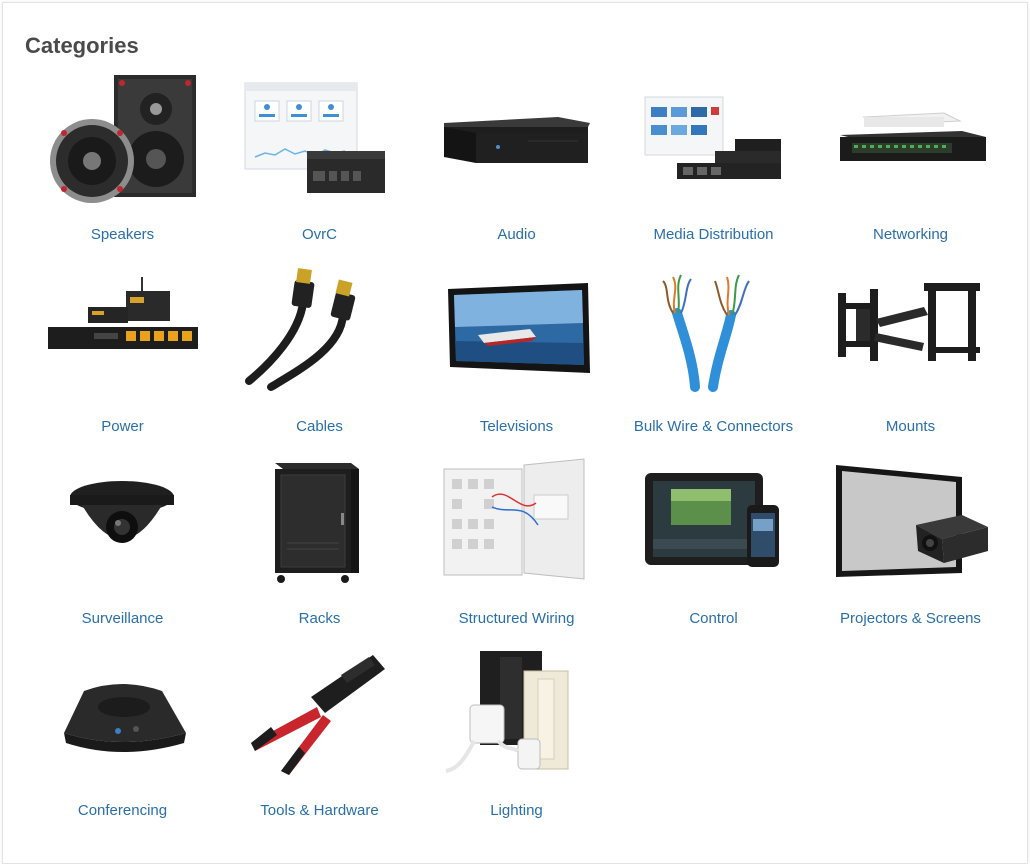  I want to click on category-label: Mounts, so click(910, 426).